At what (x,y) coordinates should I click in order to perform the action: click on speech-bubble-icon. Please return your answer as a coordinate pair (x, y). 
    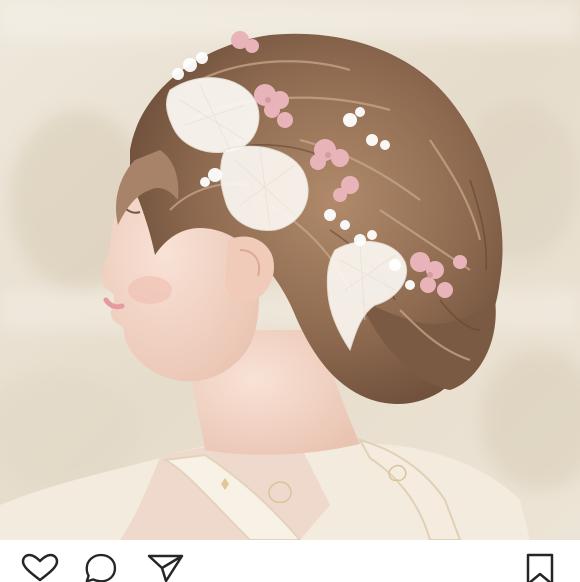
    Looking at the image, I should click on (101, 567).